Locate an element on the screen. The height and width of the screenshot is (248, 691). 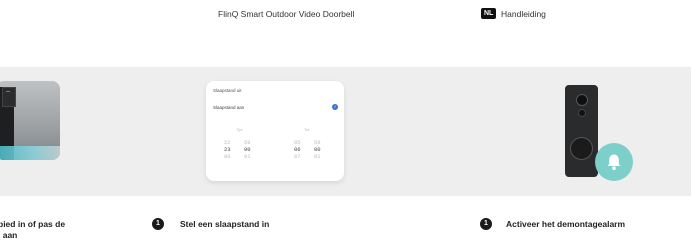
time-picker-from-minutes: 59 00 01 is located at coordinates (247, 149).